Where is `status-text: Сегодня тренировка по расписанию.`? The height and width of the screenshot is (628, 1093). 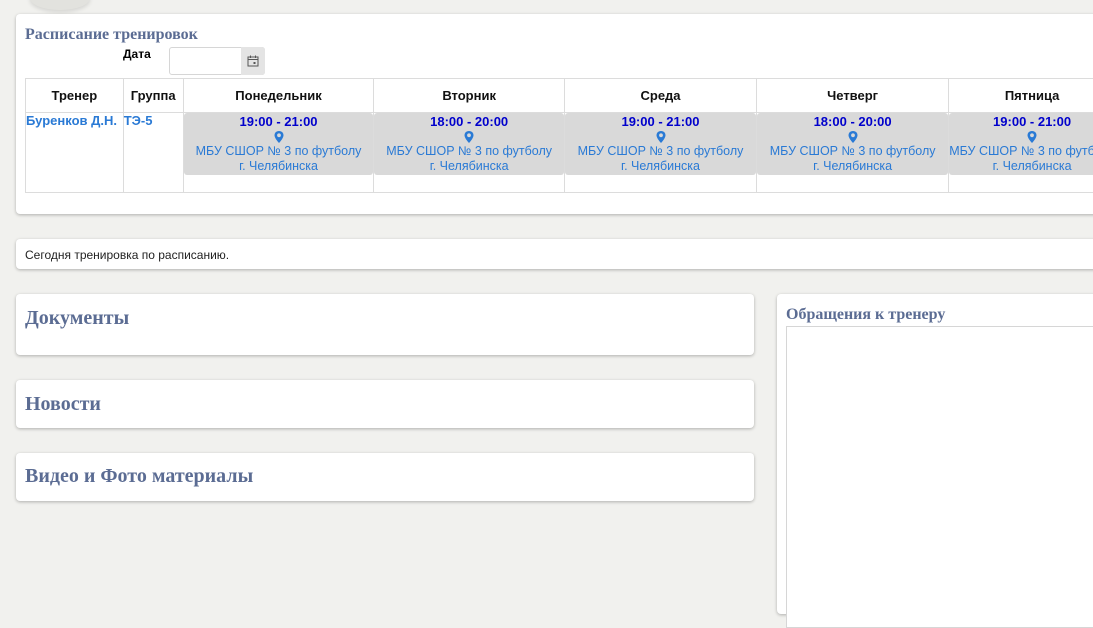
status-text: Сегодня тренировка по расписанию. is located at coordinates (127, 255).